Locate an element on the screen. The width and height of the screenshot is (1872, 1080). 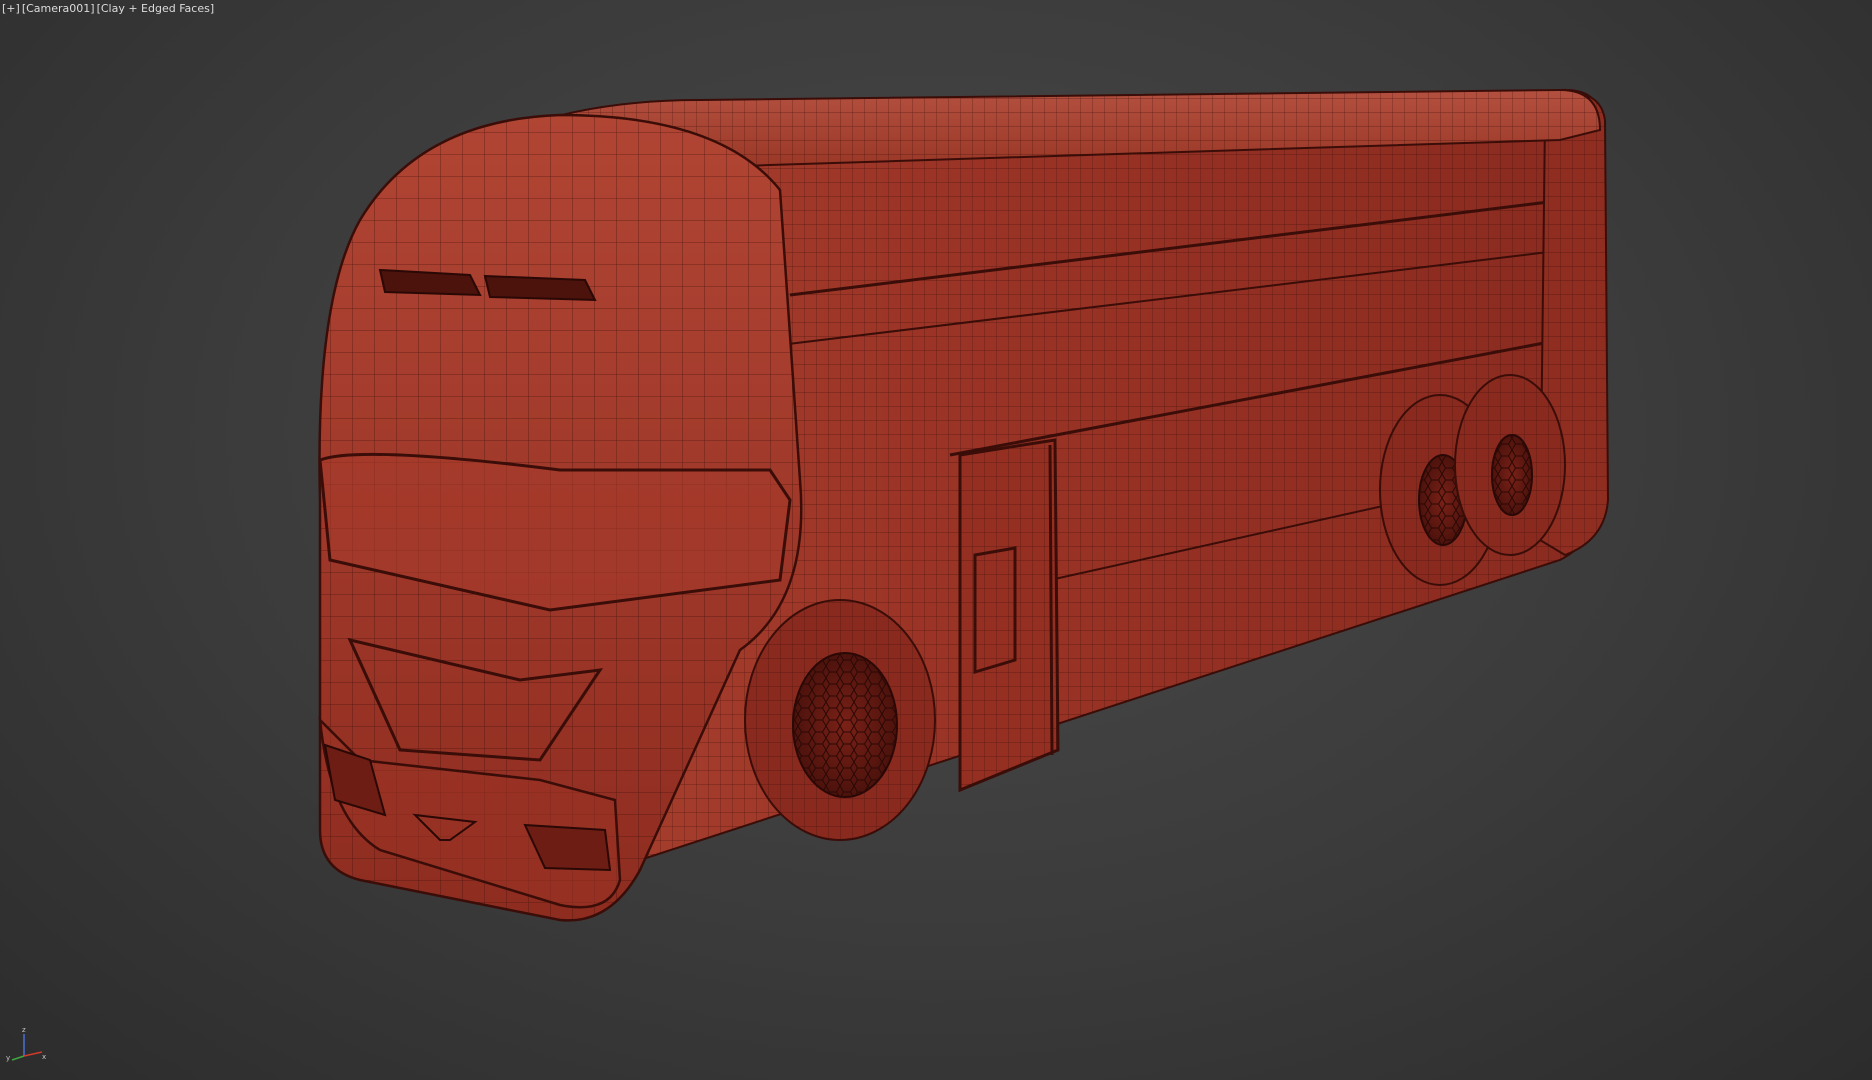
bus-door is located at coordinates (1009, 615).